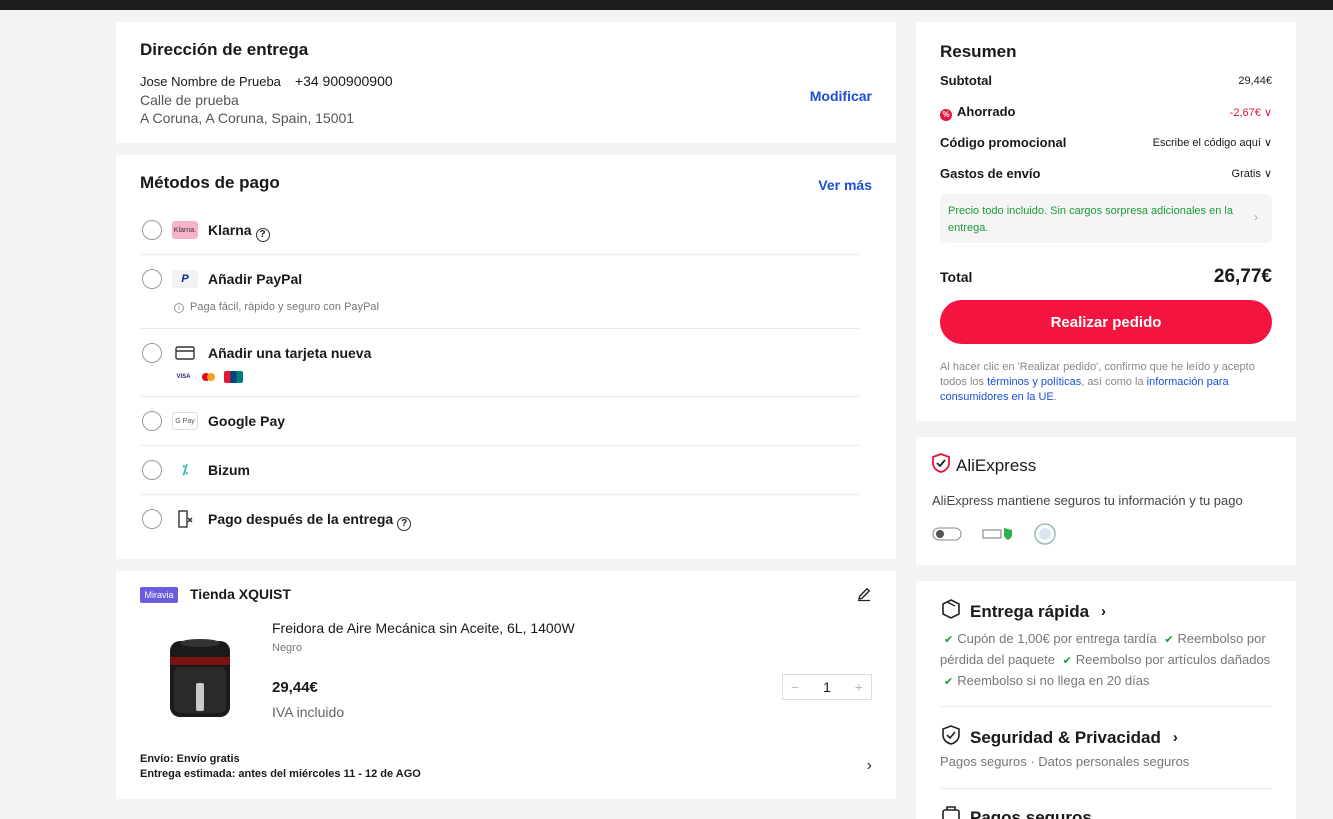  Describe the element at coordinates (152, 353) in the screenshot. I see `radio-card` at that location.